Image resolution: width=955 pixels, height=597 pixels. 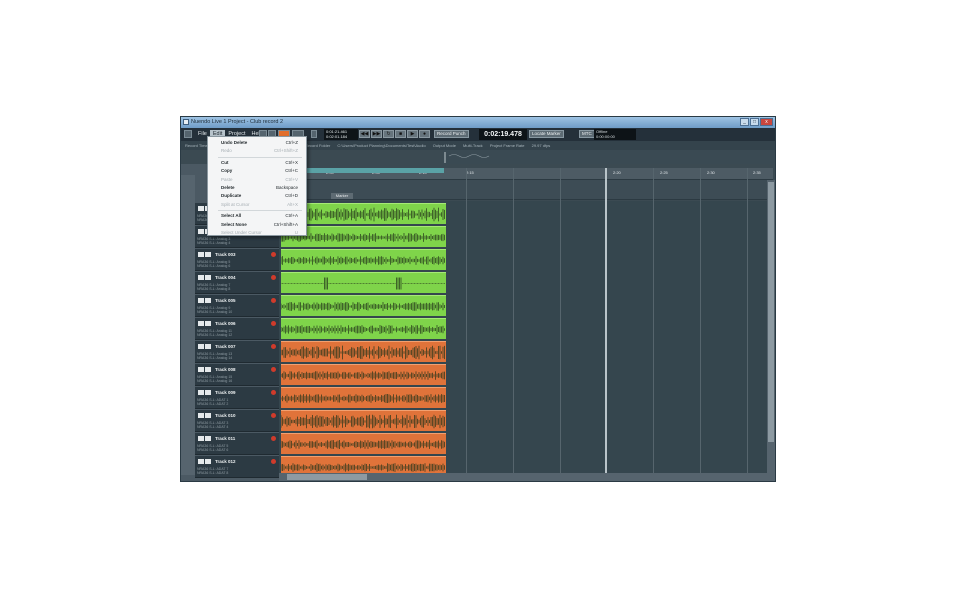 I want to click on track-name: Track 004, so click(x=225, y=277).